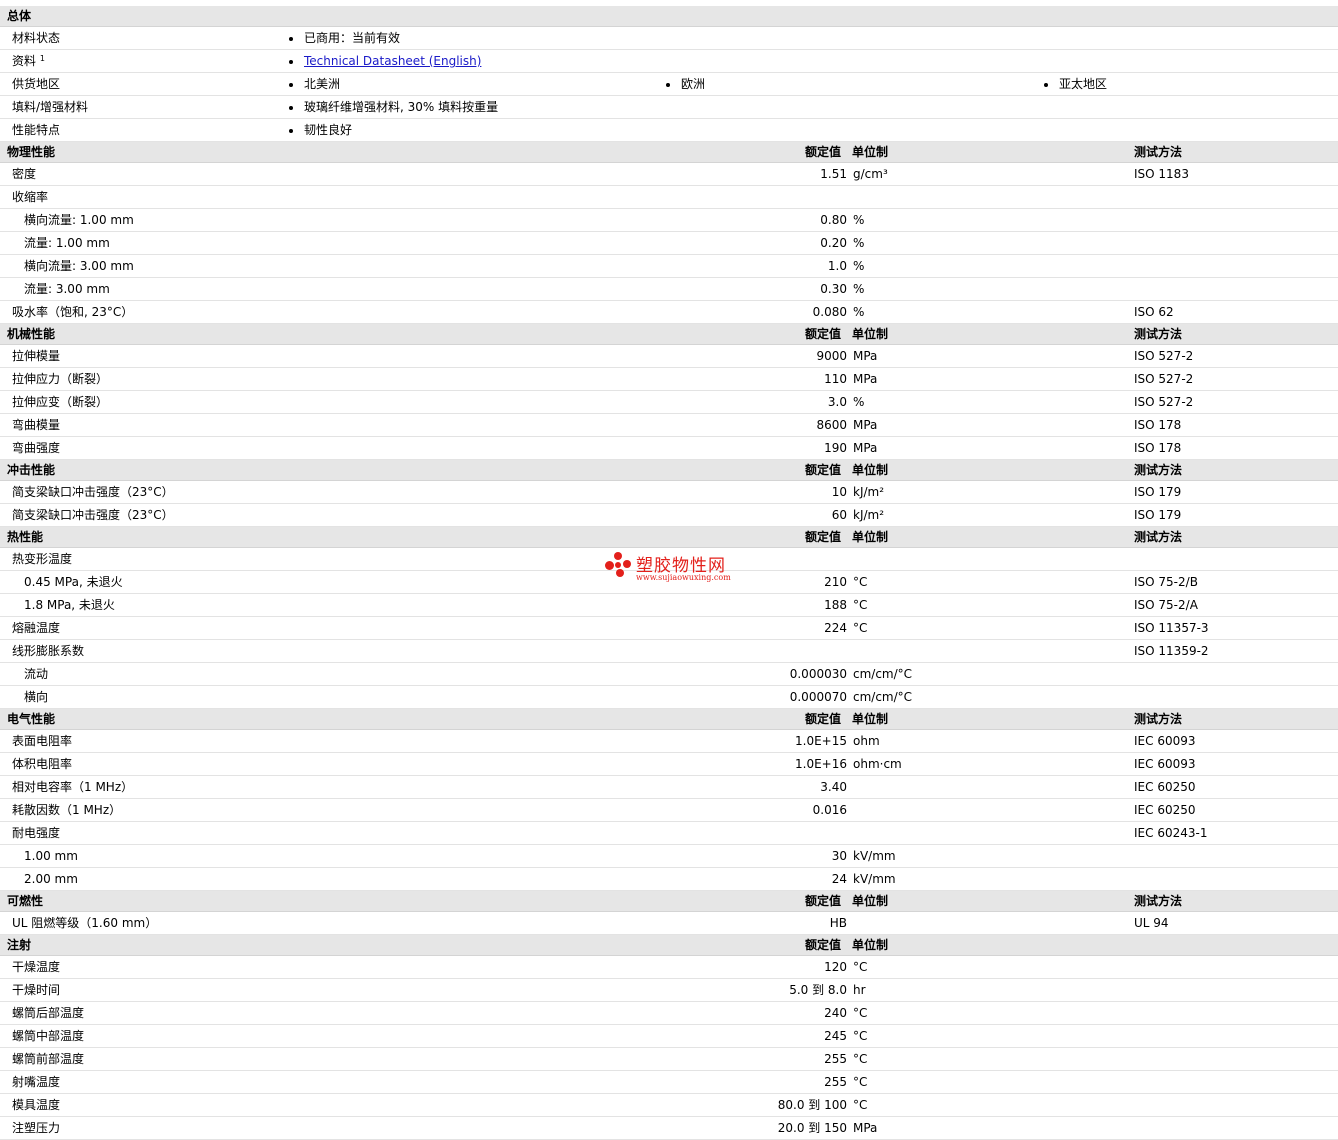 The width and height of the screenshot is (1338, 1140). I want to click on property-unit: kJ/m², so click(869, 492).